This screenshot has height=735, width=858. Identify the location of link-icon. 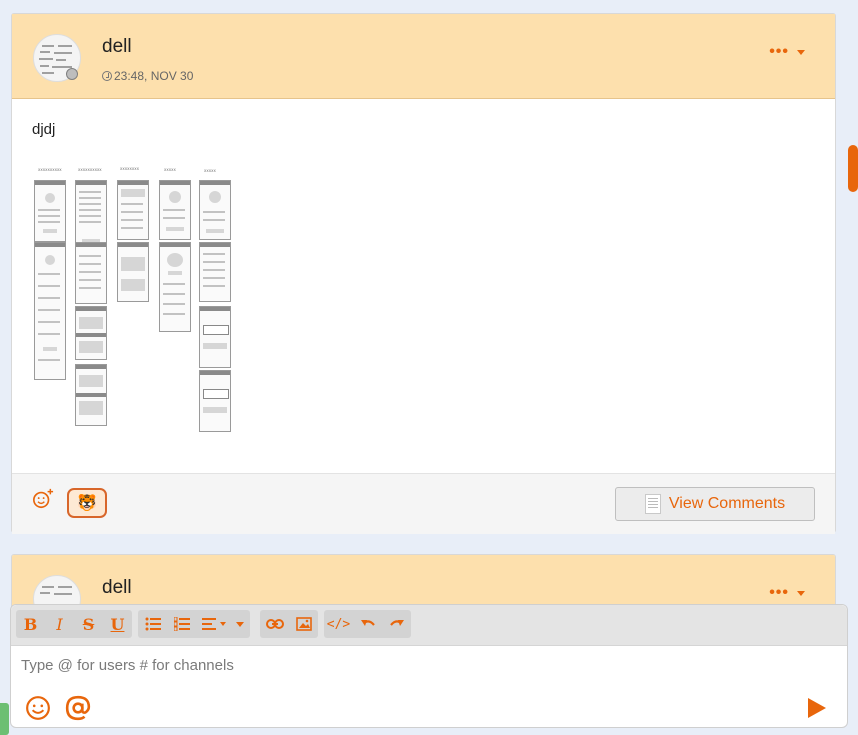
(274, 624).